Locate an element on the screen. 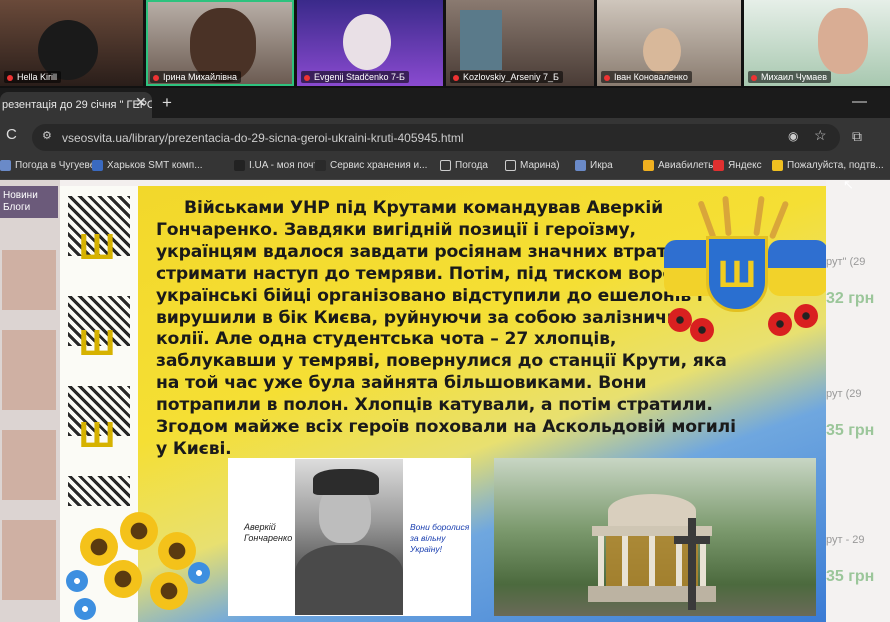 This screenshot has height=622, width=890. portrait-caption-name: Аверкій Гончаренко is located at coordinates (268, 532).